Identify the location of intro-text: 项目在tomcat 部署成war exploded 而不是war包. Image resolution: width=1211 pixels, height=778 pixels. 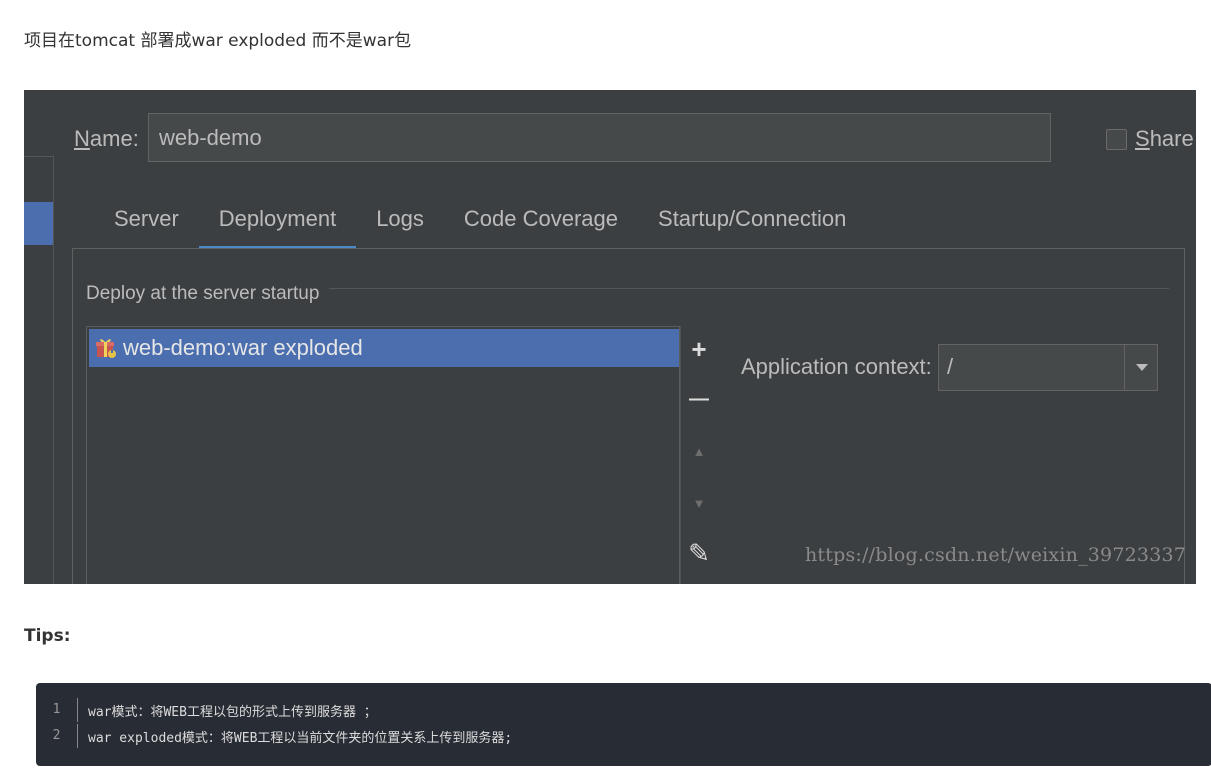
(218, 41).